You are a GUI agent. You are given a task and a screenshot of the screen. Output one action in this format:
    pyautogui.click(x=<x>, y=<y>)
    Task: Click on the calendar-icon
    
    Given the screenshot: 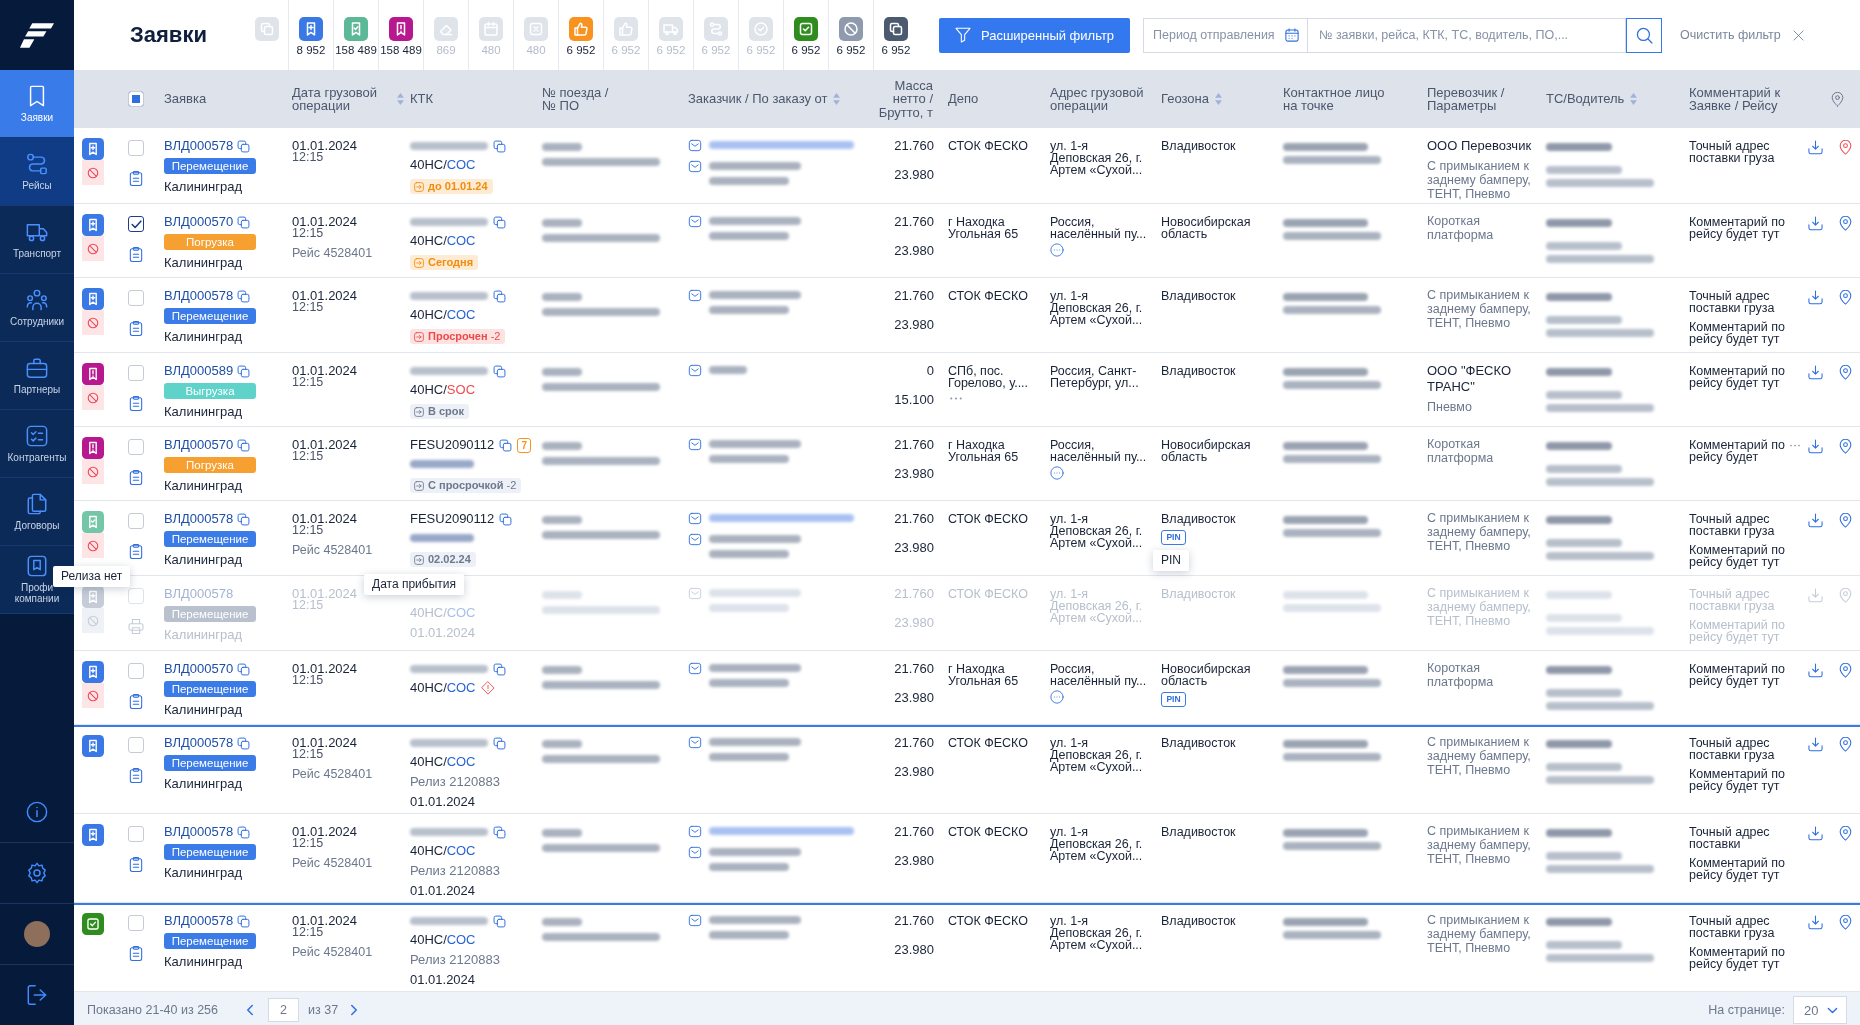 What is the action you would take?
    pyautogui.click(x=1292, y=34)
    